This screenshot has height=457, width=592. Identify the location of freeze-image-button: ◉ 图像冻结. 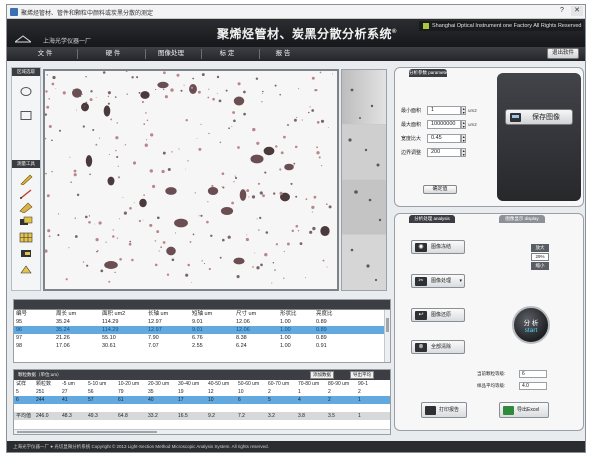
(438, 247).